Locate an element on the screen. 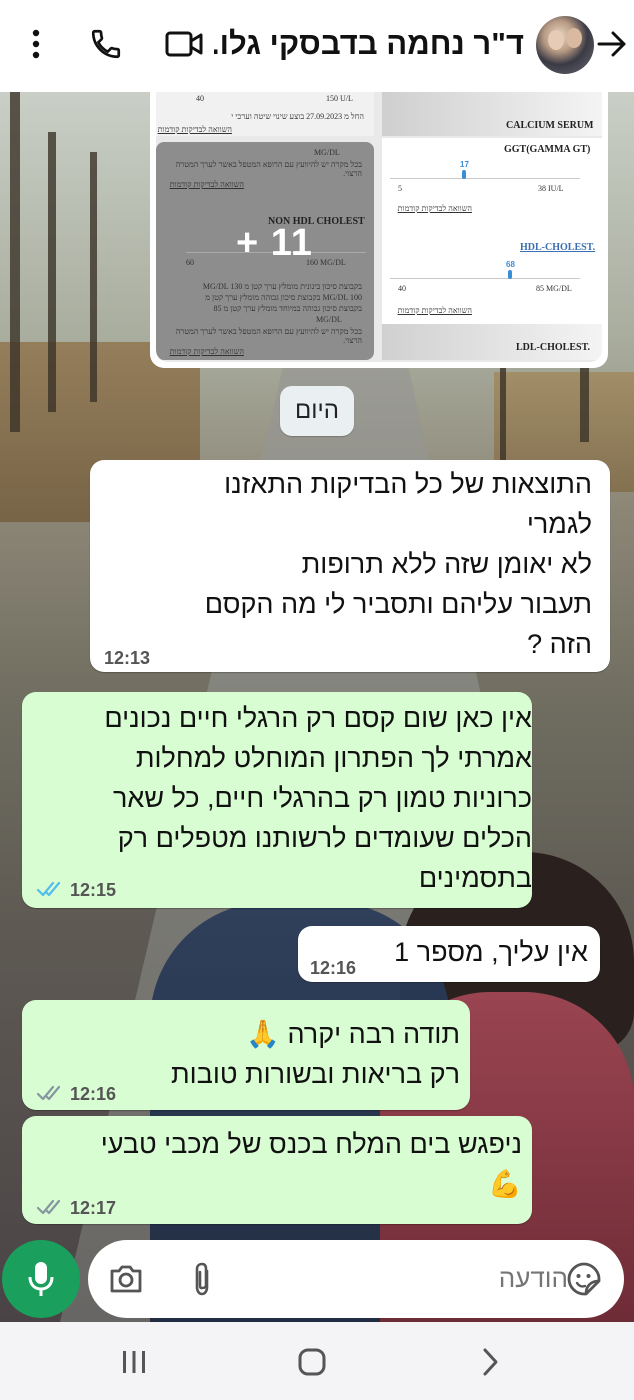  range-low: 60 is located at coordinates (190, 262).